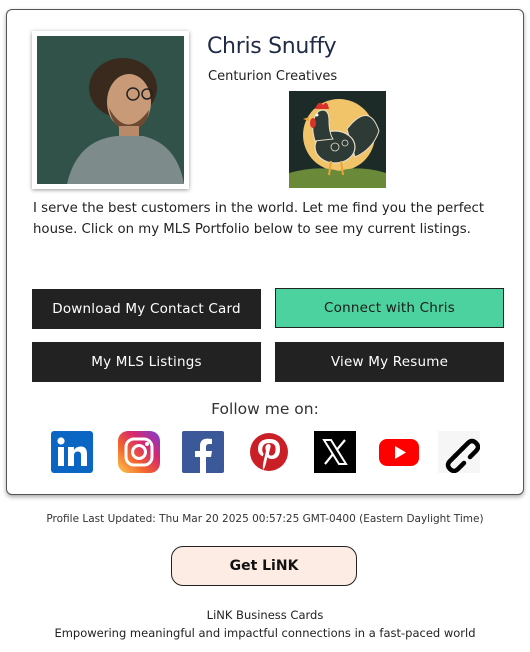  I want to click on connect-button: Connect with Chris, so click(389, 308).